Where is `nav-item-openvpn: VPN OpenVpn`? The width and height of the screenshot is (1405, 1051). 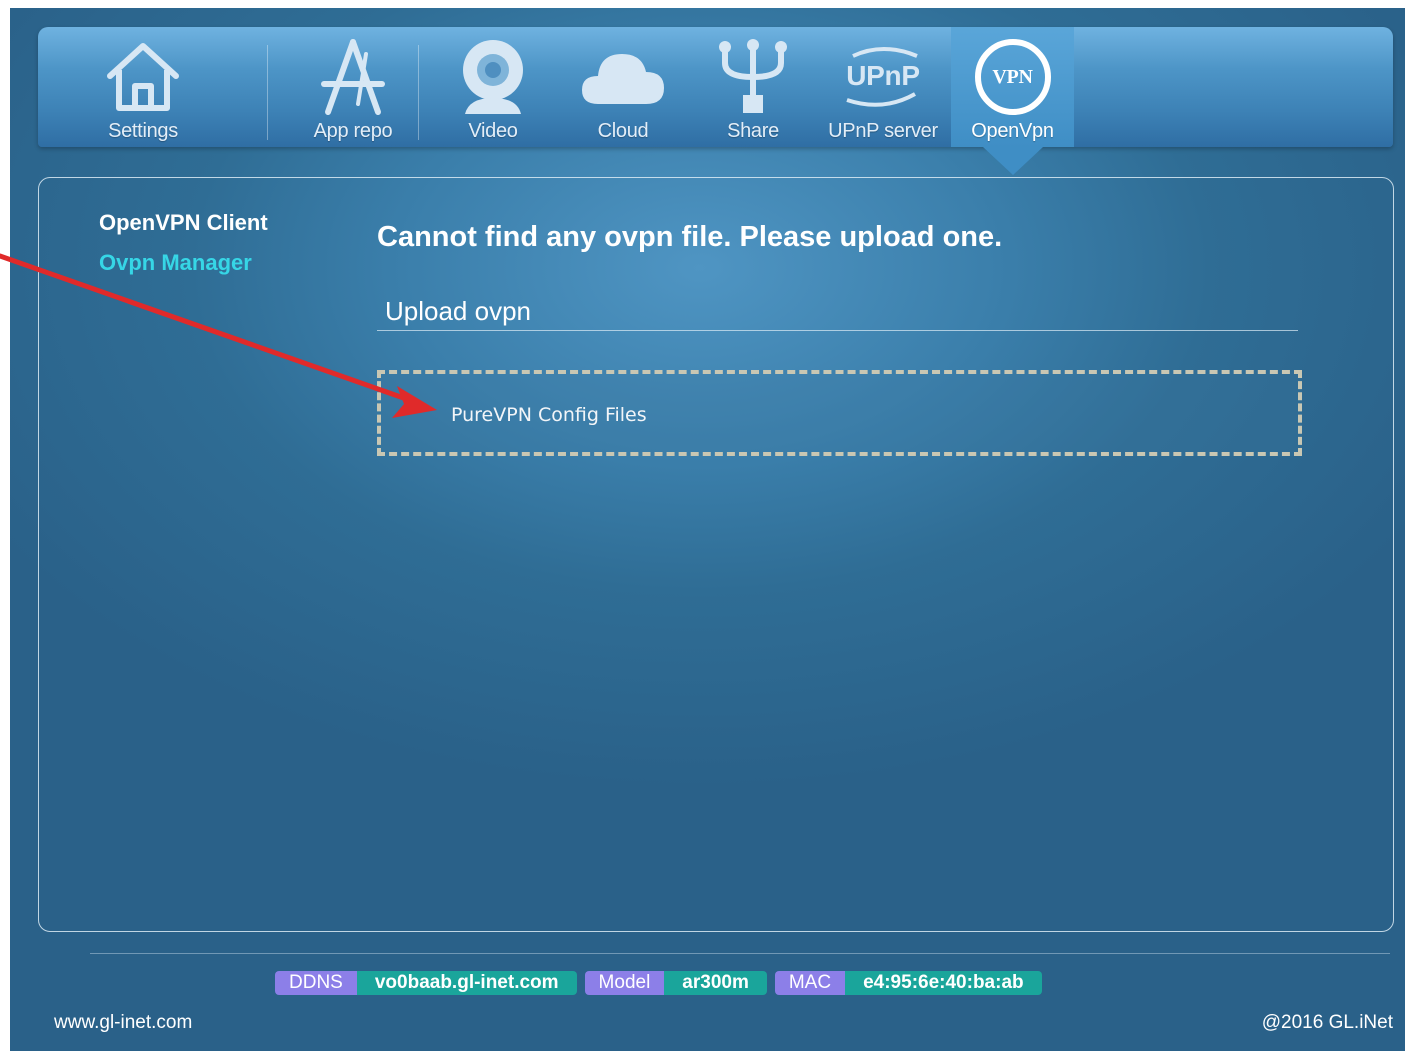 nav-item-openvpn: VPN OpenVpn is located at coordinates (1012, 101).